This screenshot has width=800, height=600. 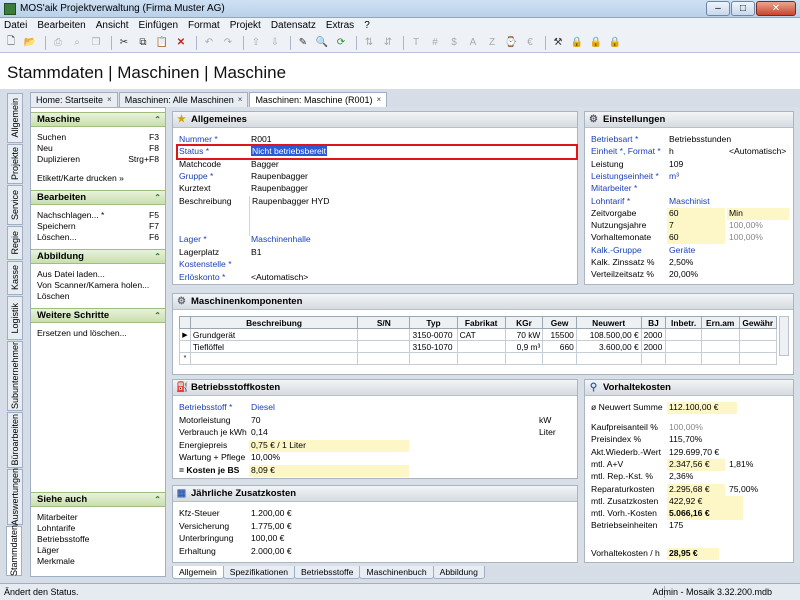 I want to click on einst-value-2: 100,00%, so click(x=758, y=238).